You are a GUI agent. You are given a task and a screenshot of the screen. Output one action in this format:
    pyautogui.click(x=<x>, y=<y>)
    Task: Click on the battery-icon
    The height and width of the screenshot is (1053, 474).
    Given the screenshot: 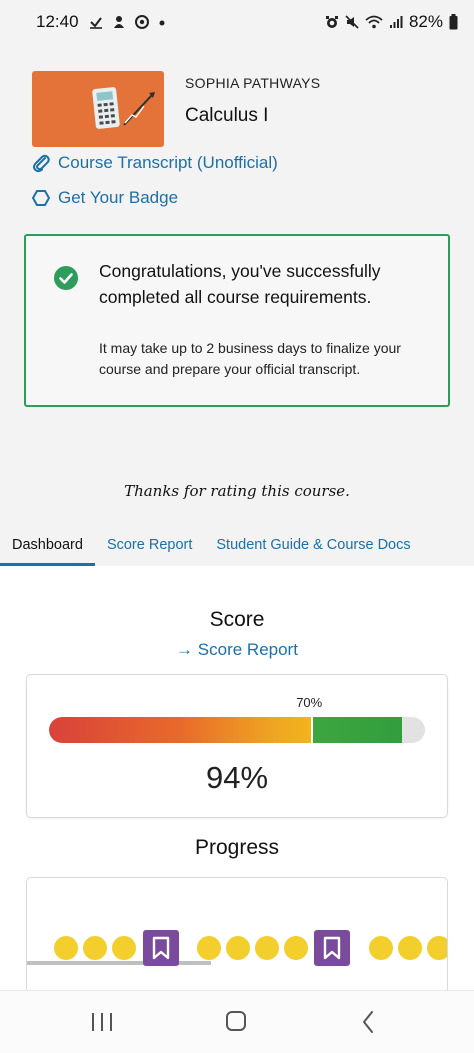 What is the action you would take?
    pyautogui.click(x=453, y=22)
    